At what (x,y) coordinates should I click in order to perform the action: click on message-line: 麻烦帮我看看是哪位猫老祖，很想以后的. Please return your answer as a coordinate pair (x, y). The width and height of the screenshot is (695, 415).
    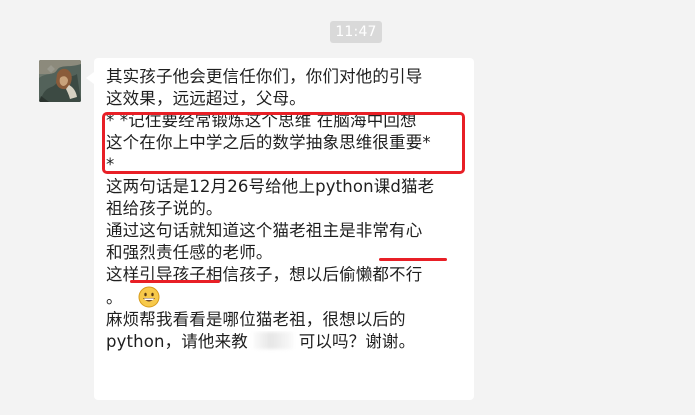
    Looking at the image, I should click on (256, 319).